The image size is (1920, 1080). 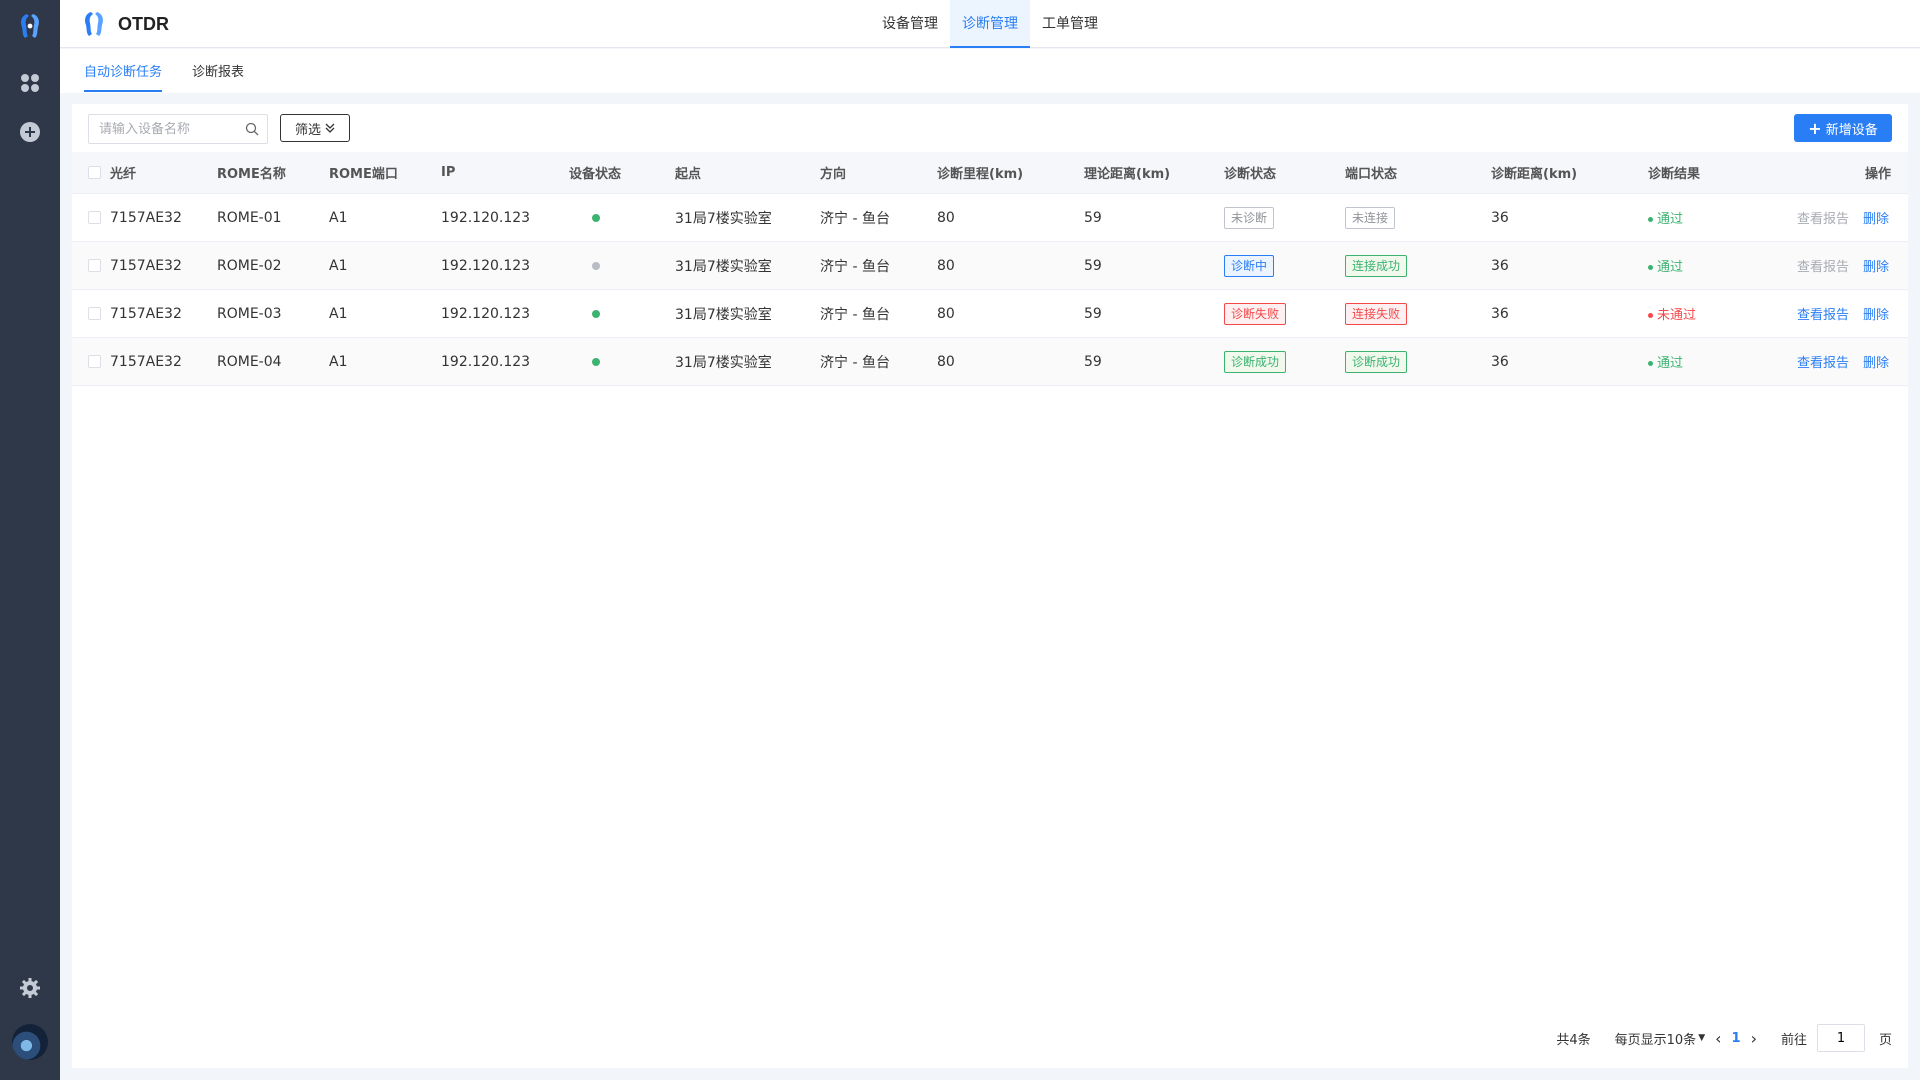 What do you see at coordinates (1371, 174) in the screenshot?
I see `col-port-status: 端口状态` at bounding box center [1371, 174].